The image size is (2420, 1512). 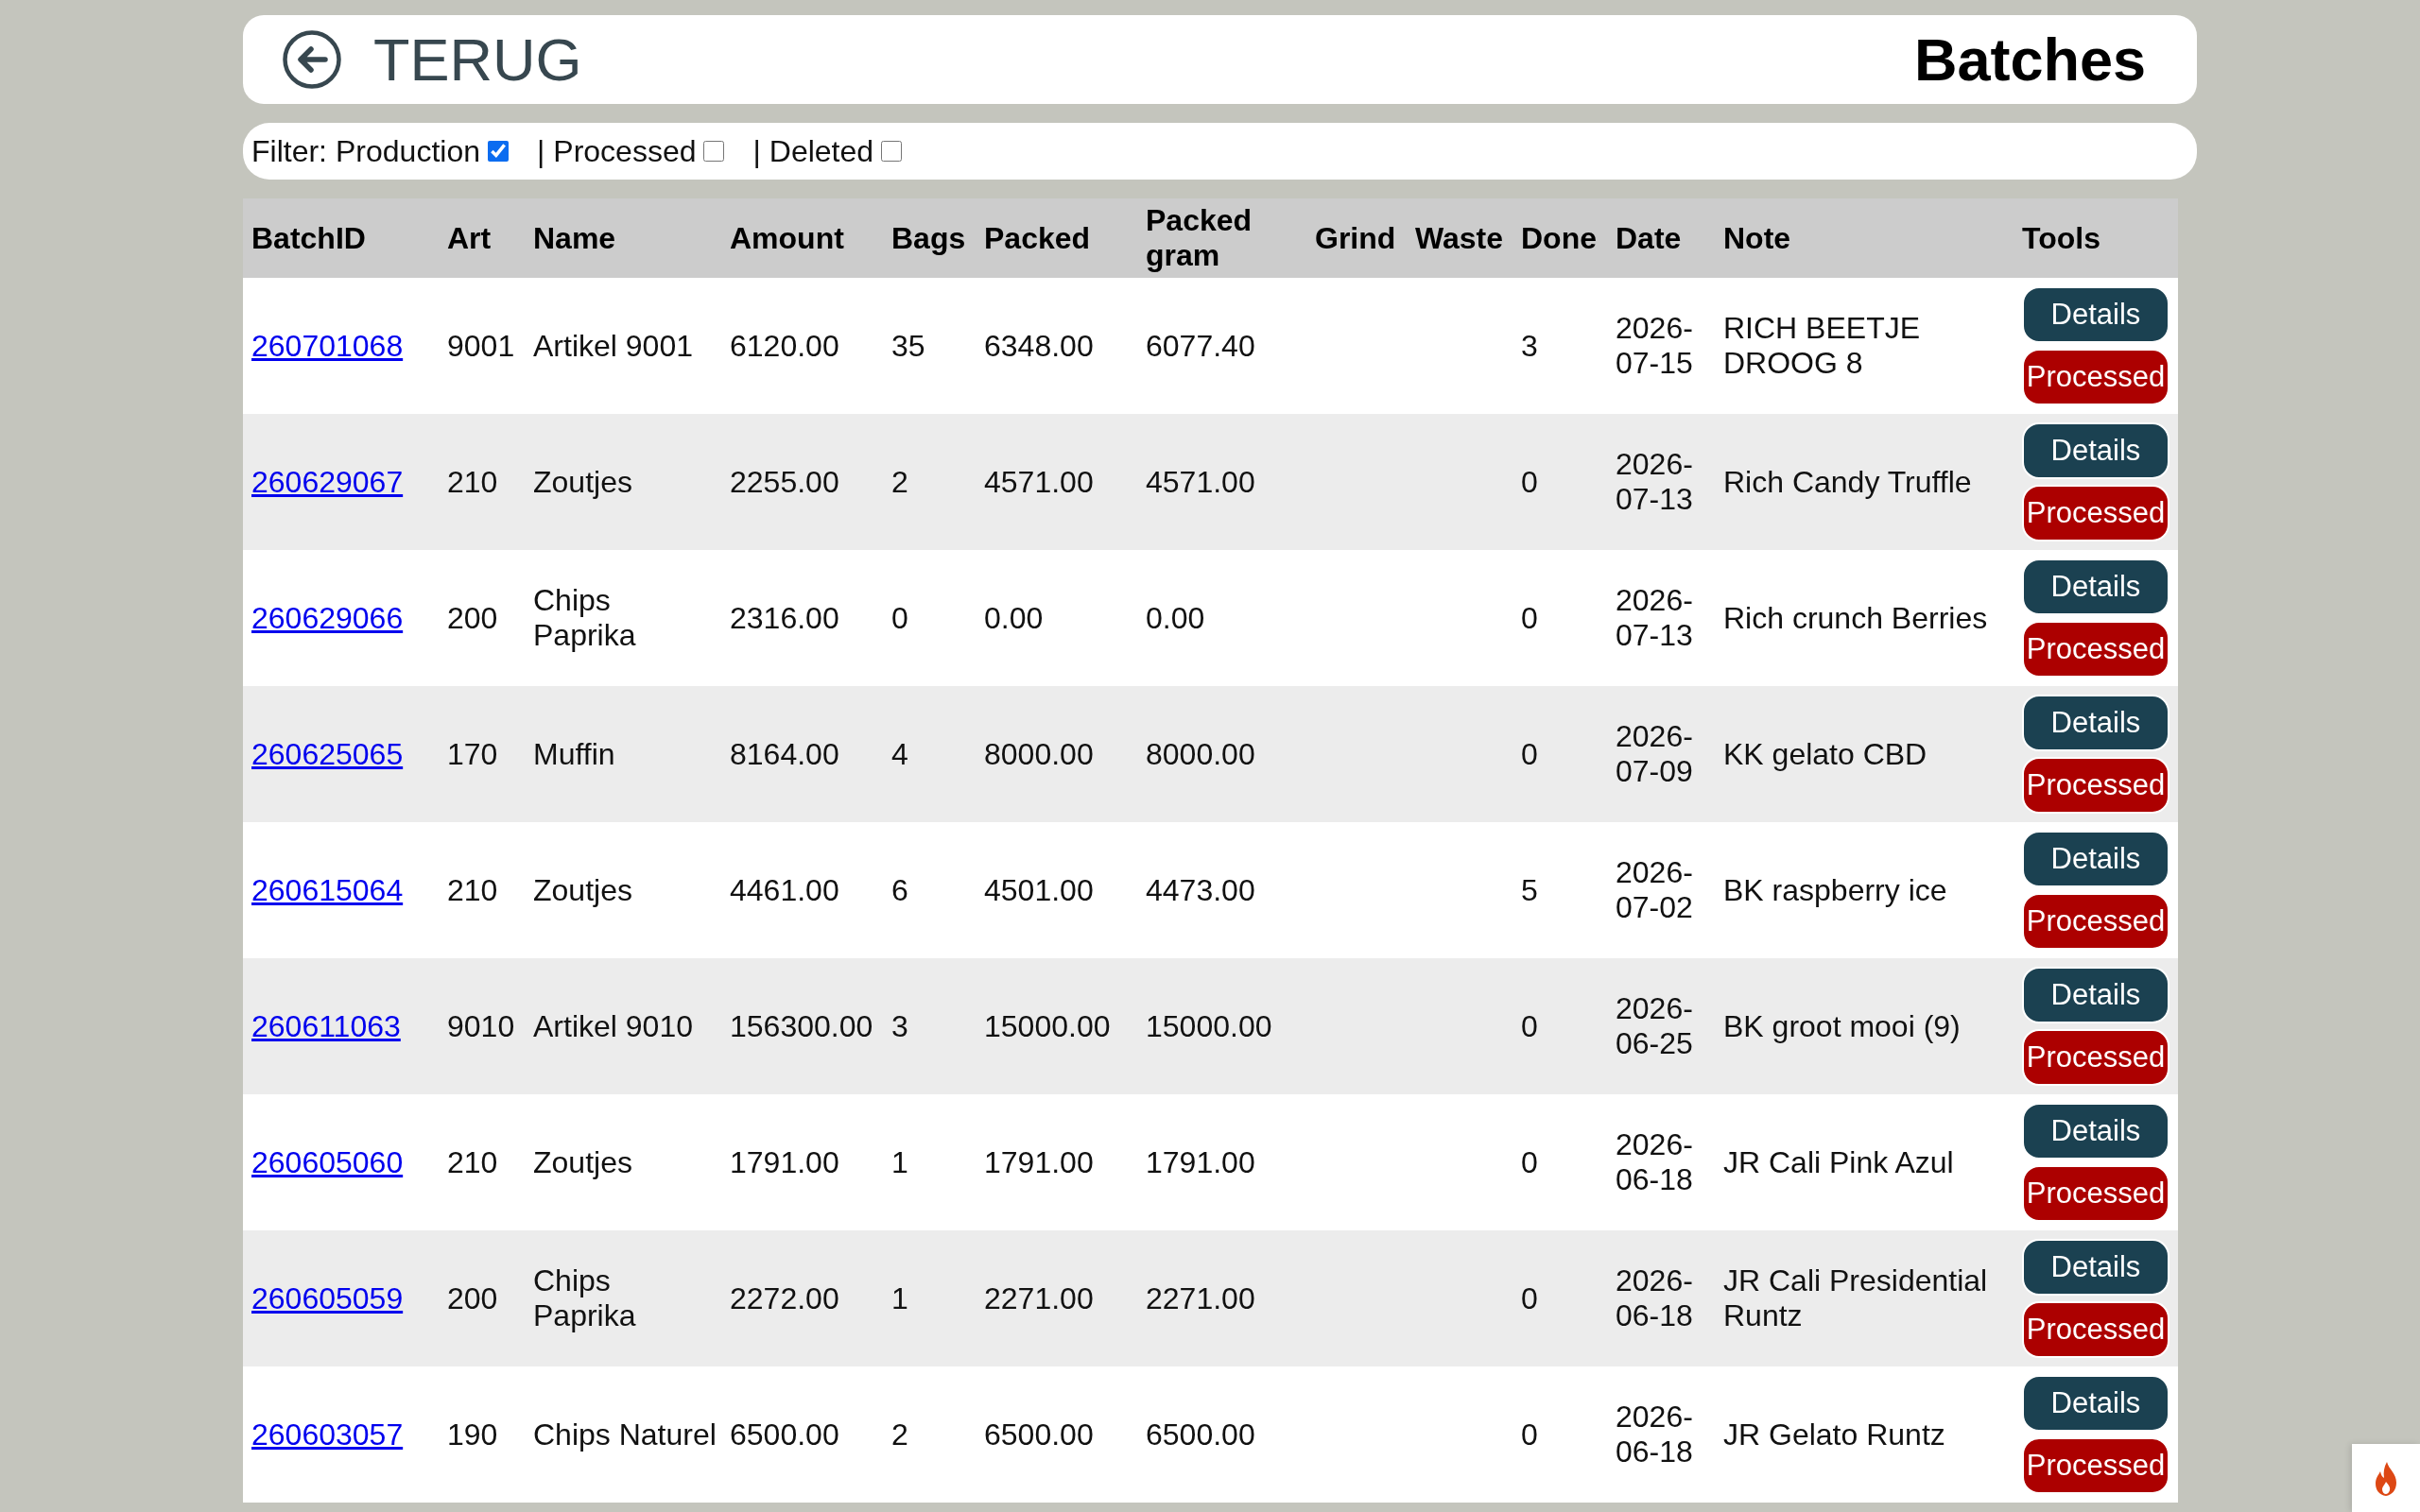 What do you see at coordinates (821, 151) in the screenshot?
I see `filter-option-label: Deleted` at bounding box center [821, 151].